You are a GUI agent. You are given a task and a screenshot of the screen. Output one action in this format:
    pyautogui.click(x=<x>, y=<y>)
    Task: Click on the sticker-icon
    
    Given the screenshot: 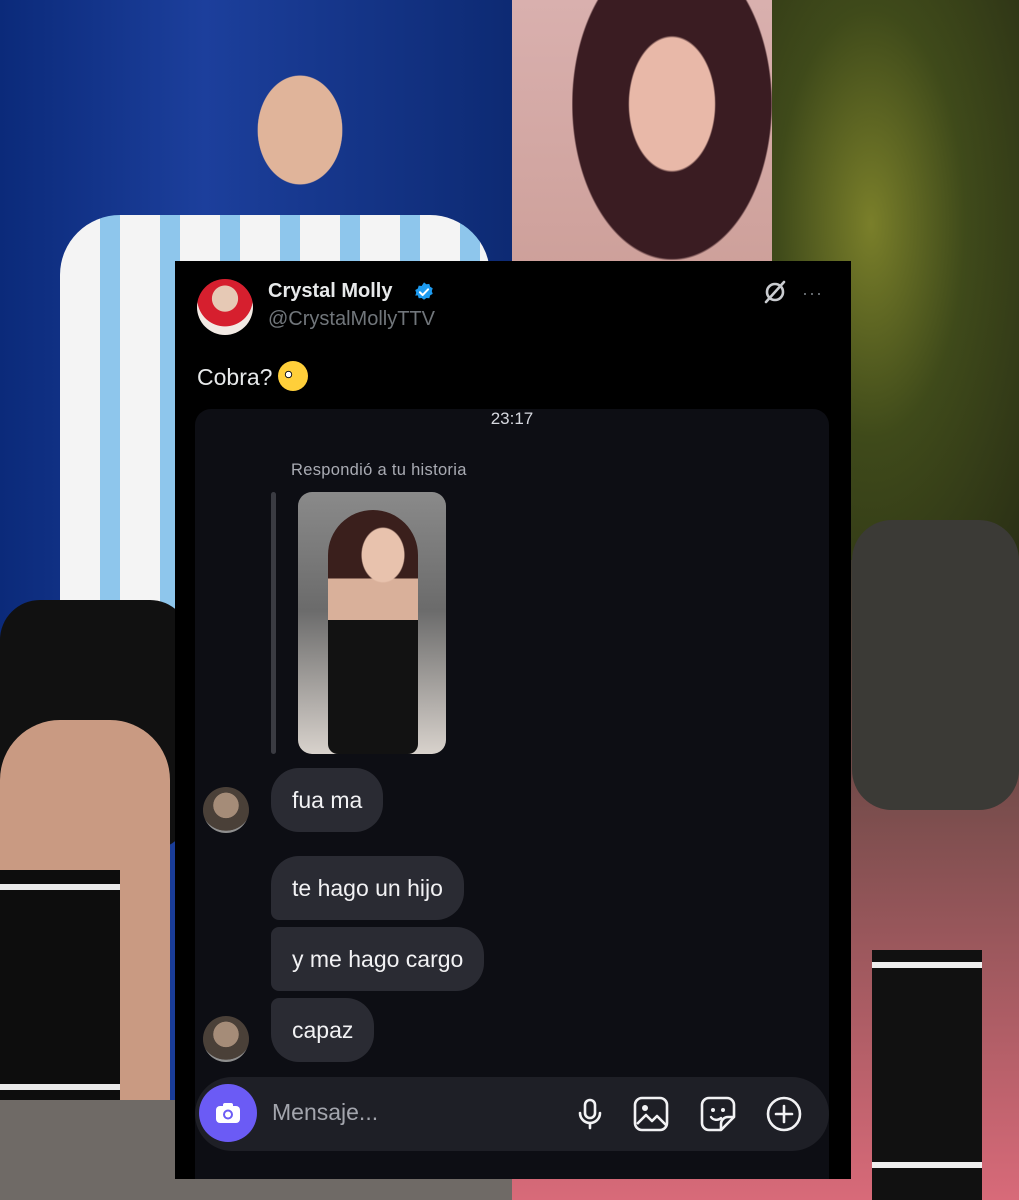 What is the action you would take?
    pyautogui.click(x=718, y=1114)
    